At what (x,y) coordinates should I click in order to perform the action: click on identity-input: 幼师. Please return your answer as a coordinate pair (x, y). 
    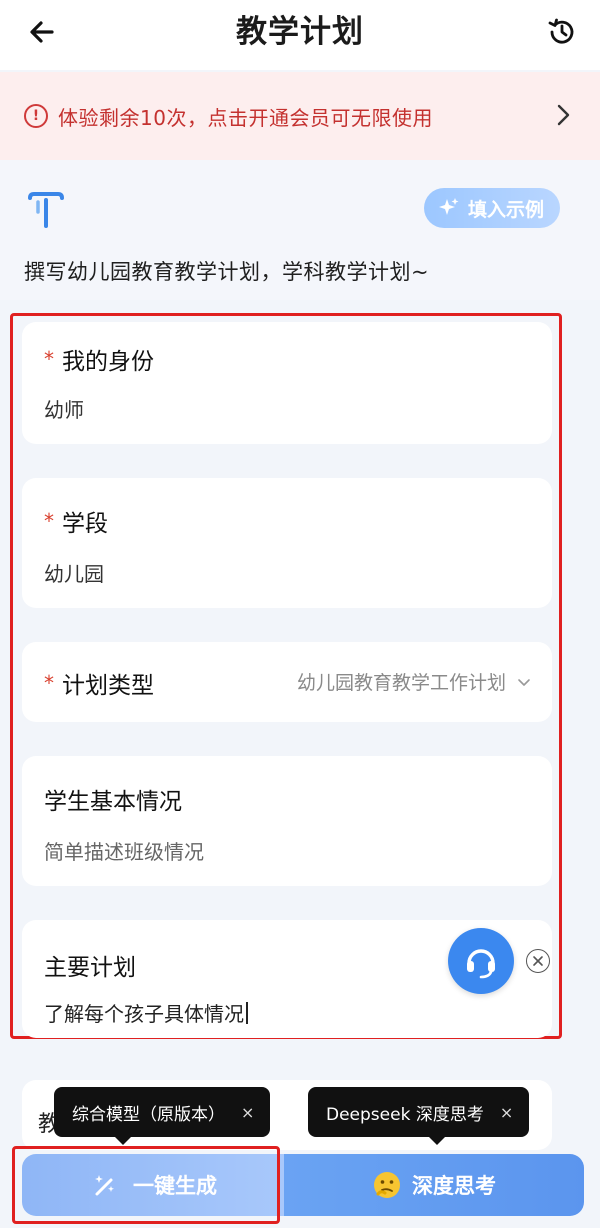
    Looking at the image, I should click on (64, 408).